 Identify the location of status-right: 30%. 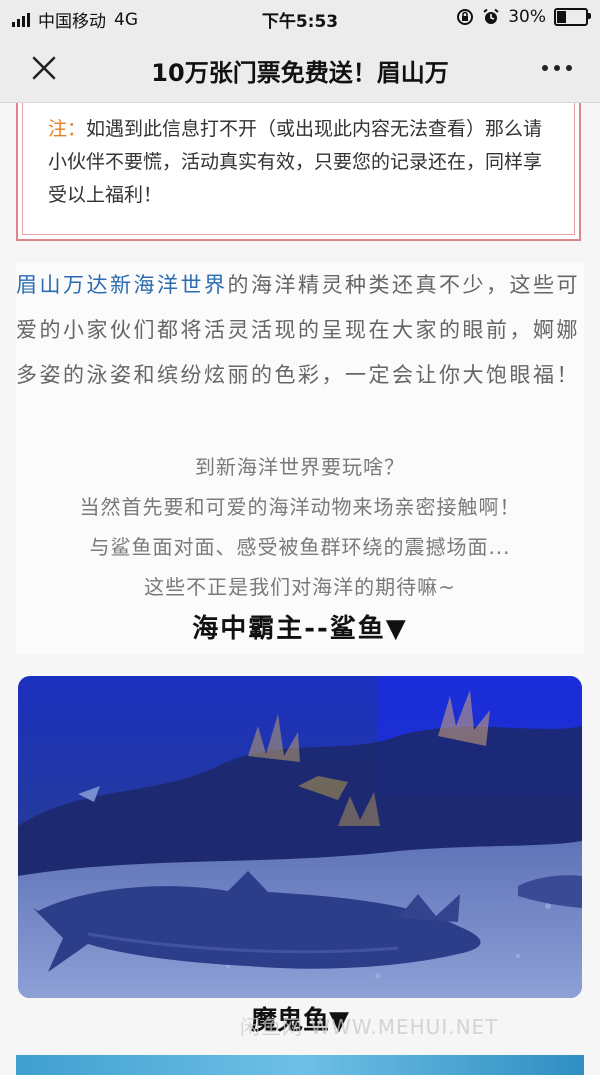
(523, 17).